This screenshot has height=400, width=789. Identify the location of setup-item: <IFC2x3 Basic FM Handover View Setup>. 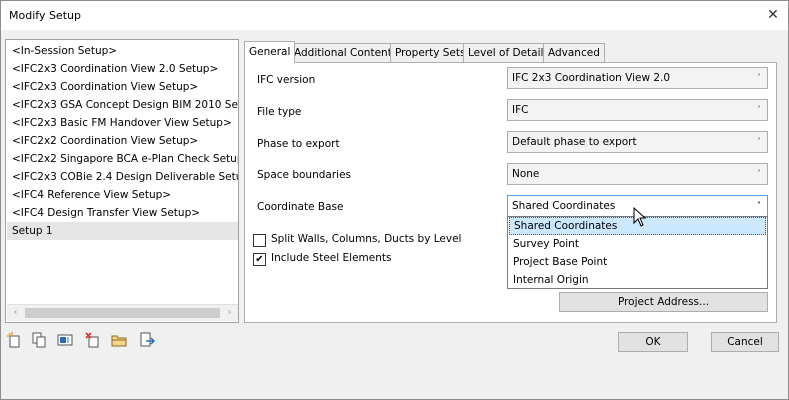
(122, 123).